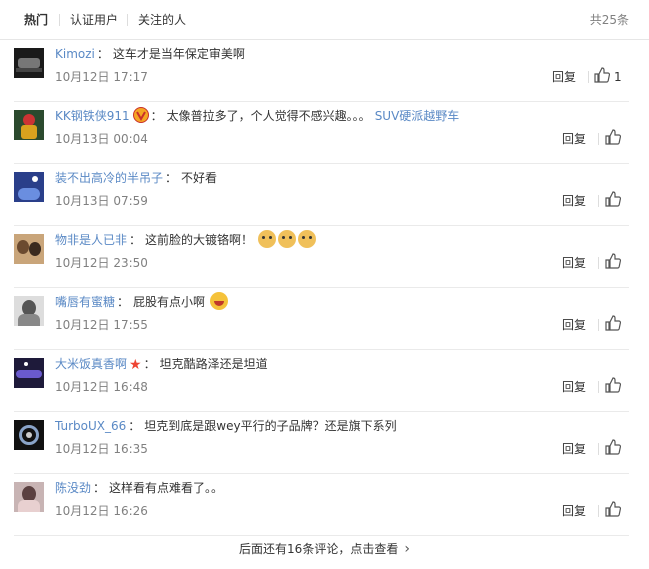  Describe the element at coordinates (92, 116) in the screenshot. I see `comment-username: KK钢铁侠911` at that location.